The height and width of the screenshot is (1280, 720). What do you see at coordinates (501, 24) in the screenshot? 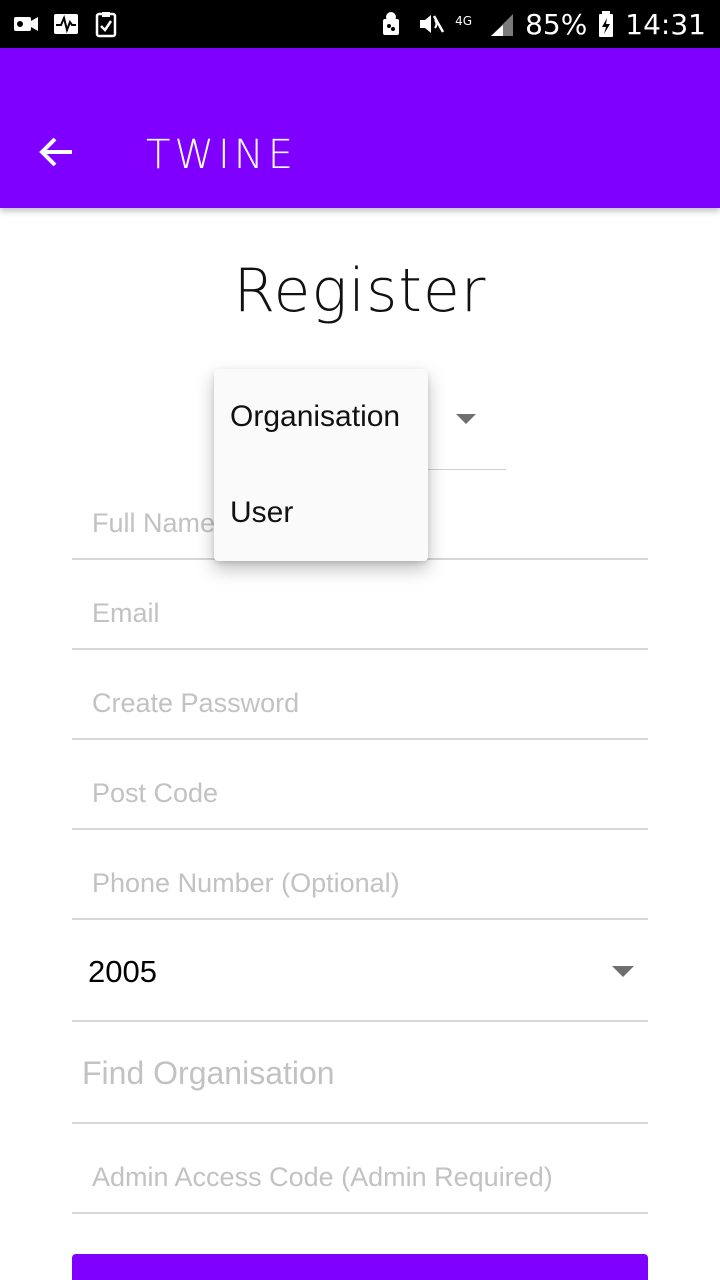
I see `signal-icon` at bounding box center [501, 24].